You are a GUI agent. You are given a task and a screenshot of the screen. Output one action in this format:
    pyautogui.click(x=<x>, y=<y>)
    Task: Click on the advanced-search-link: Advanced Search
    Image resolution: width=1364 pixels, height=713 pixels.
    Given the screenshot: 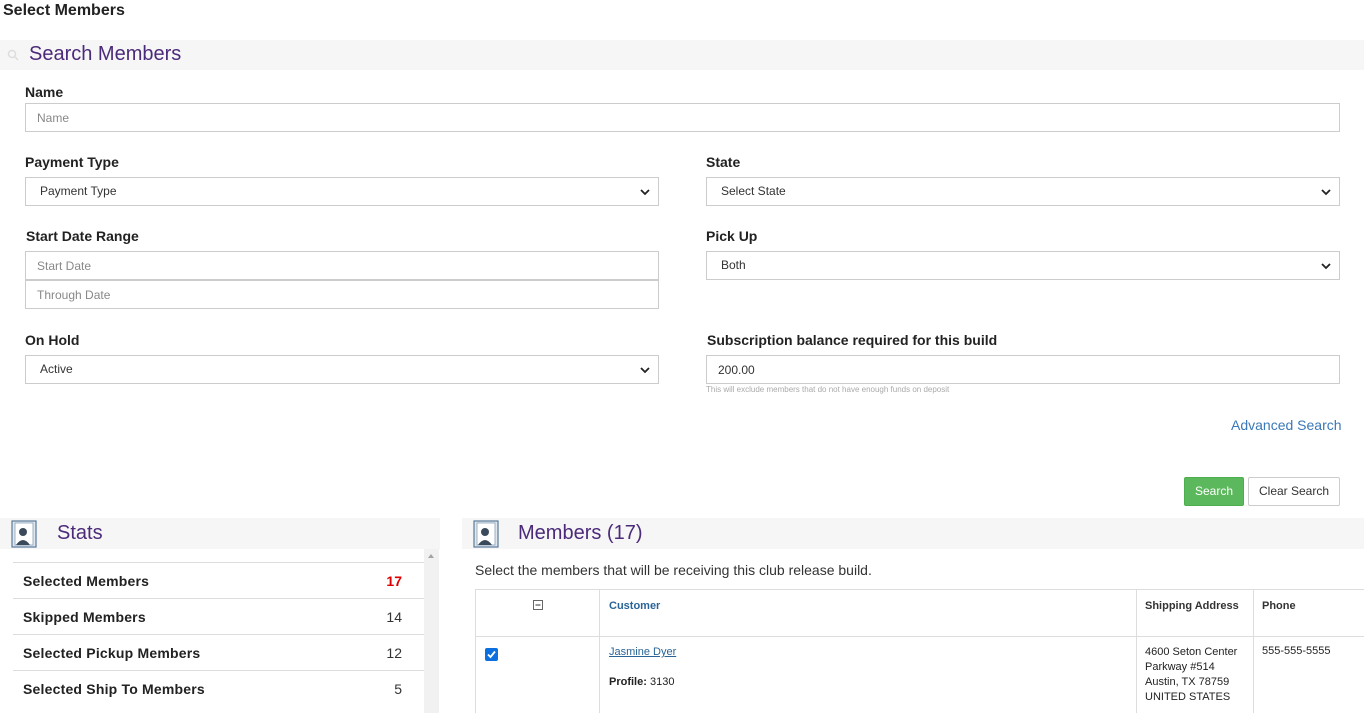 What is the action you would take?
    pyautogui.click(x=1286, y=425)
    